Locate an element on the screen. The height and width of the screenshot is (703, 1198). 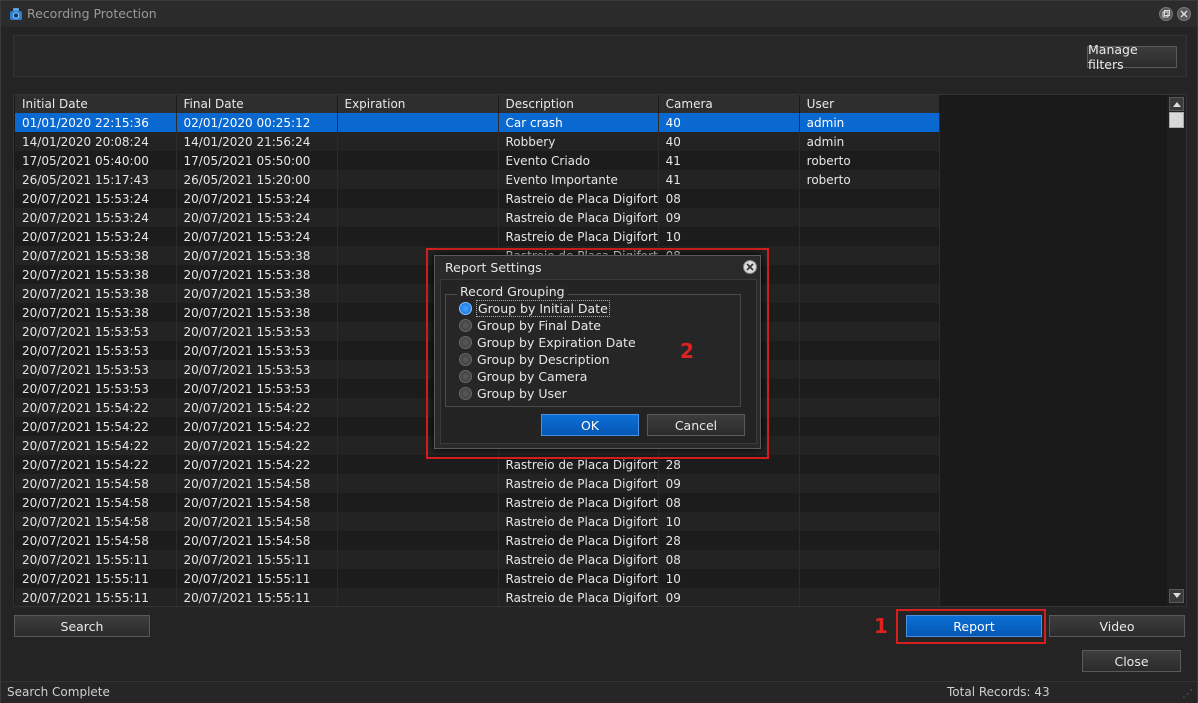
table-cell: 01/01/2020 22:15:36 is located at coordinates (96, 122).